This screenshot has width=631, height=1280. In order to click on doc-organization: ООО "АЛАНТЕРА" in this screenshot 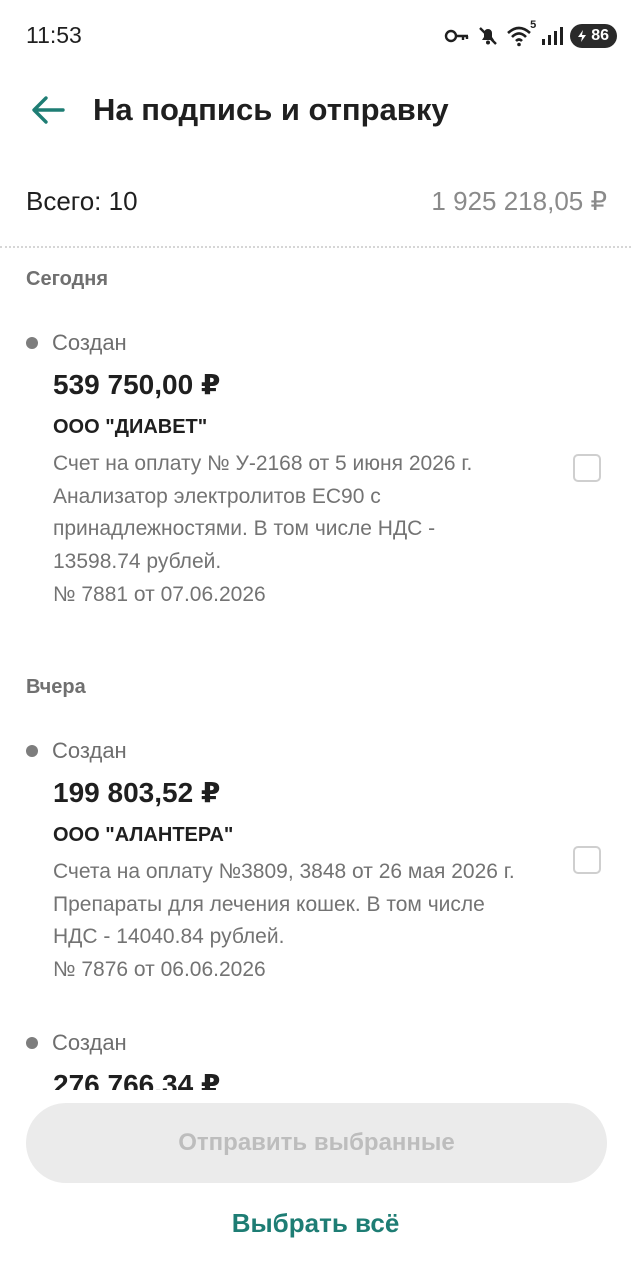, I will do `click(143, 835)`.